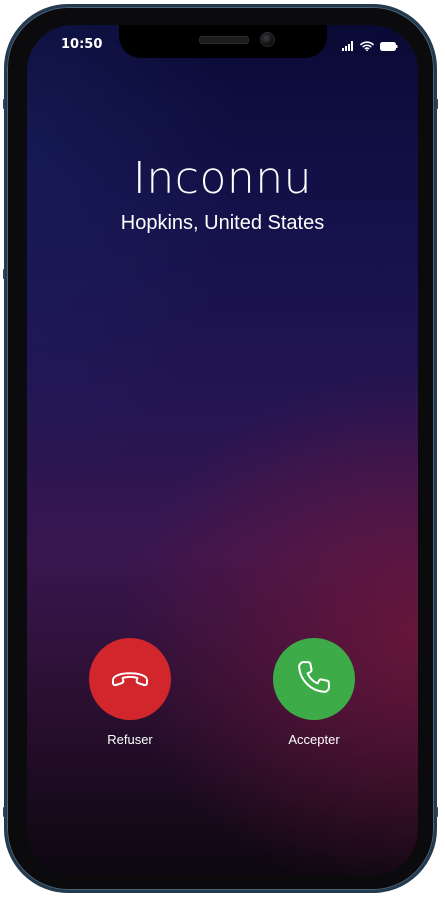 This screenshot has height=900, width=445. I want to click on status-icons, so click(370, 47).